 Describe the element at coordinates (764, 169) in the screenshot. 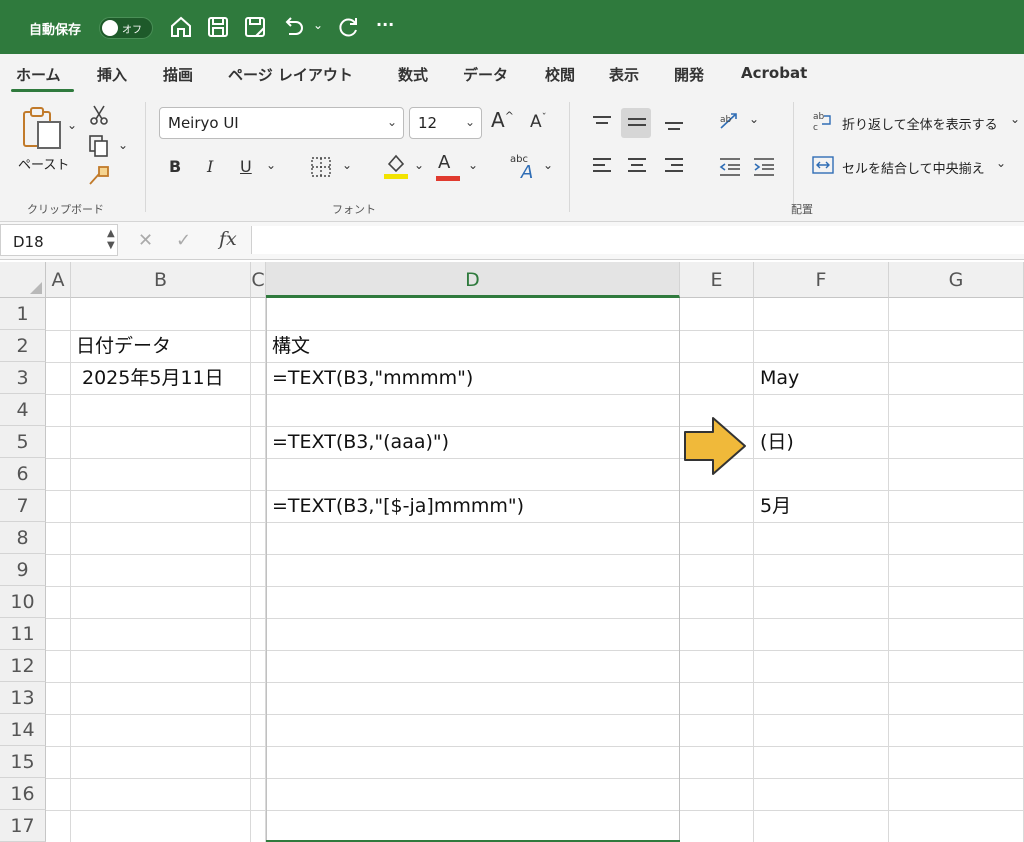

I see `increase-indent-icon` at that location.